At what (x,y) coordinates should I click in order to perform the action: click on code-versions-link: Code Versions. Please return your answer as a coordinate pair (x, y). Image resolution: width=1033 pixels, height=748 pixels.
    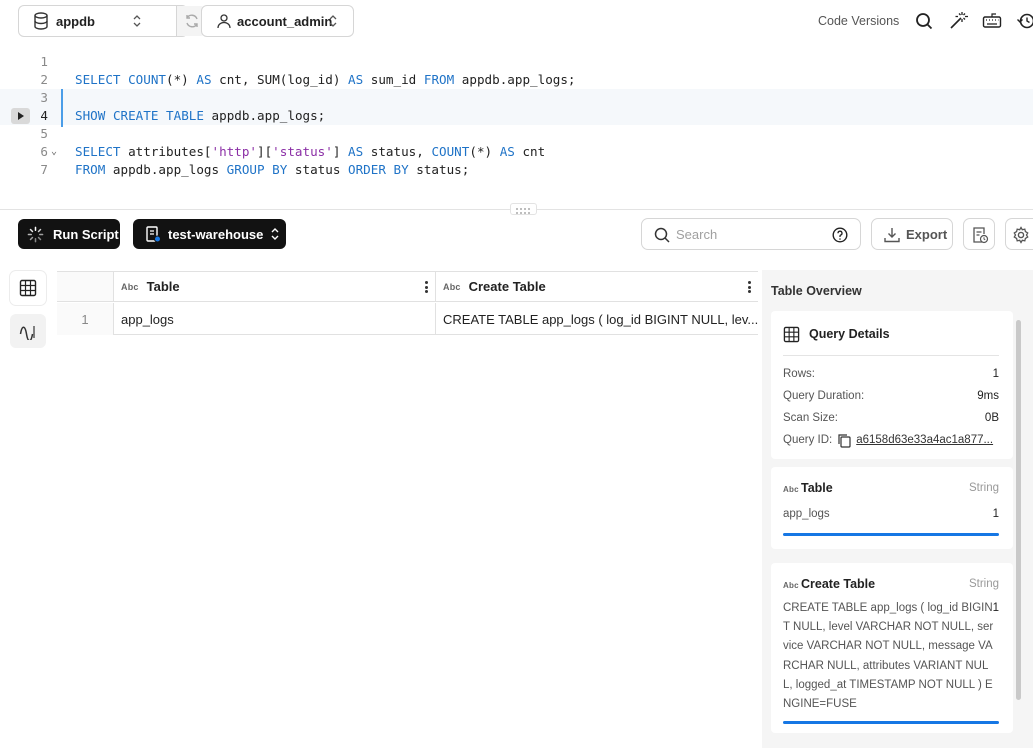
    Looking at the image, I should click on (858, 21).